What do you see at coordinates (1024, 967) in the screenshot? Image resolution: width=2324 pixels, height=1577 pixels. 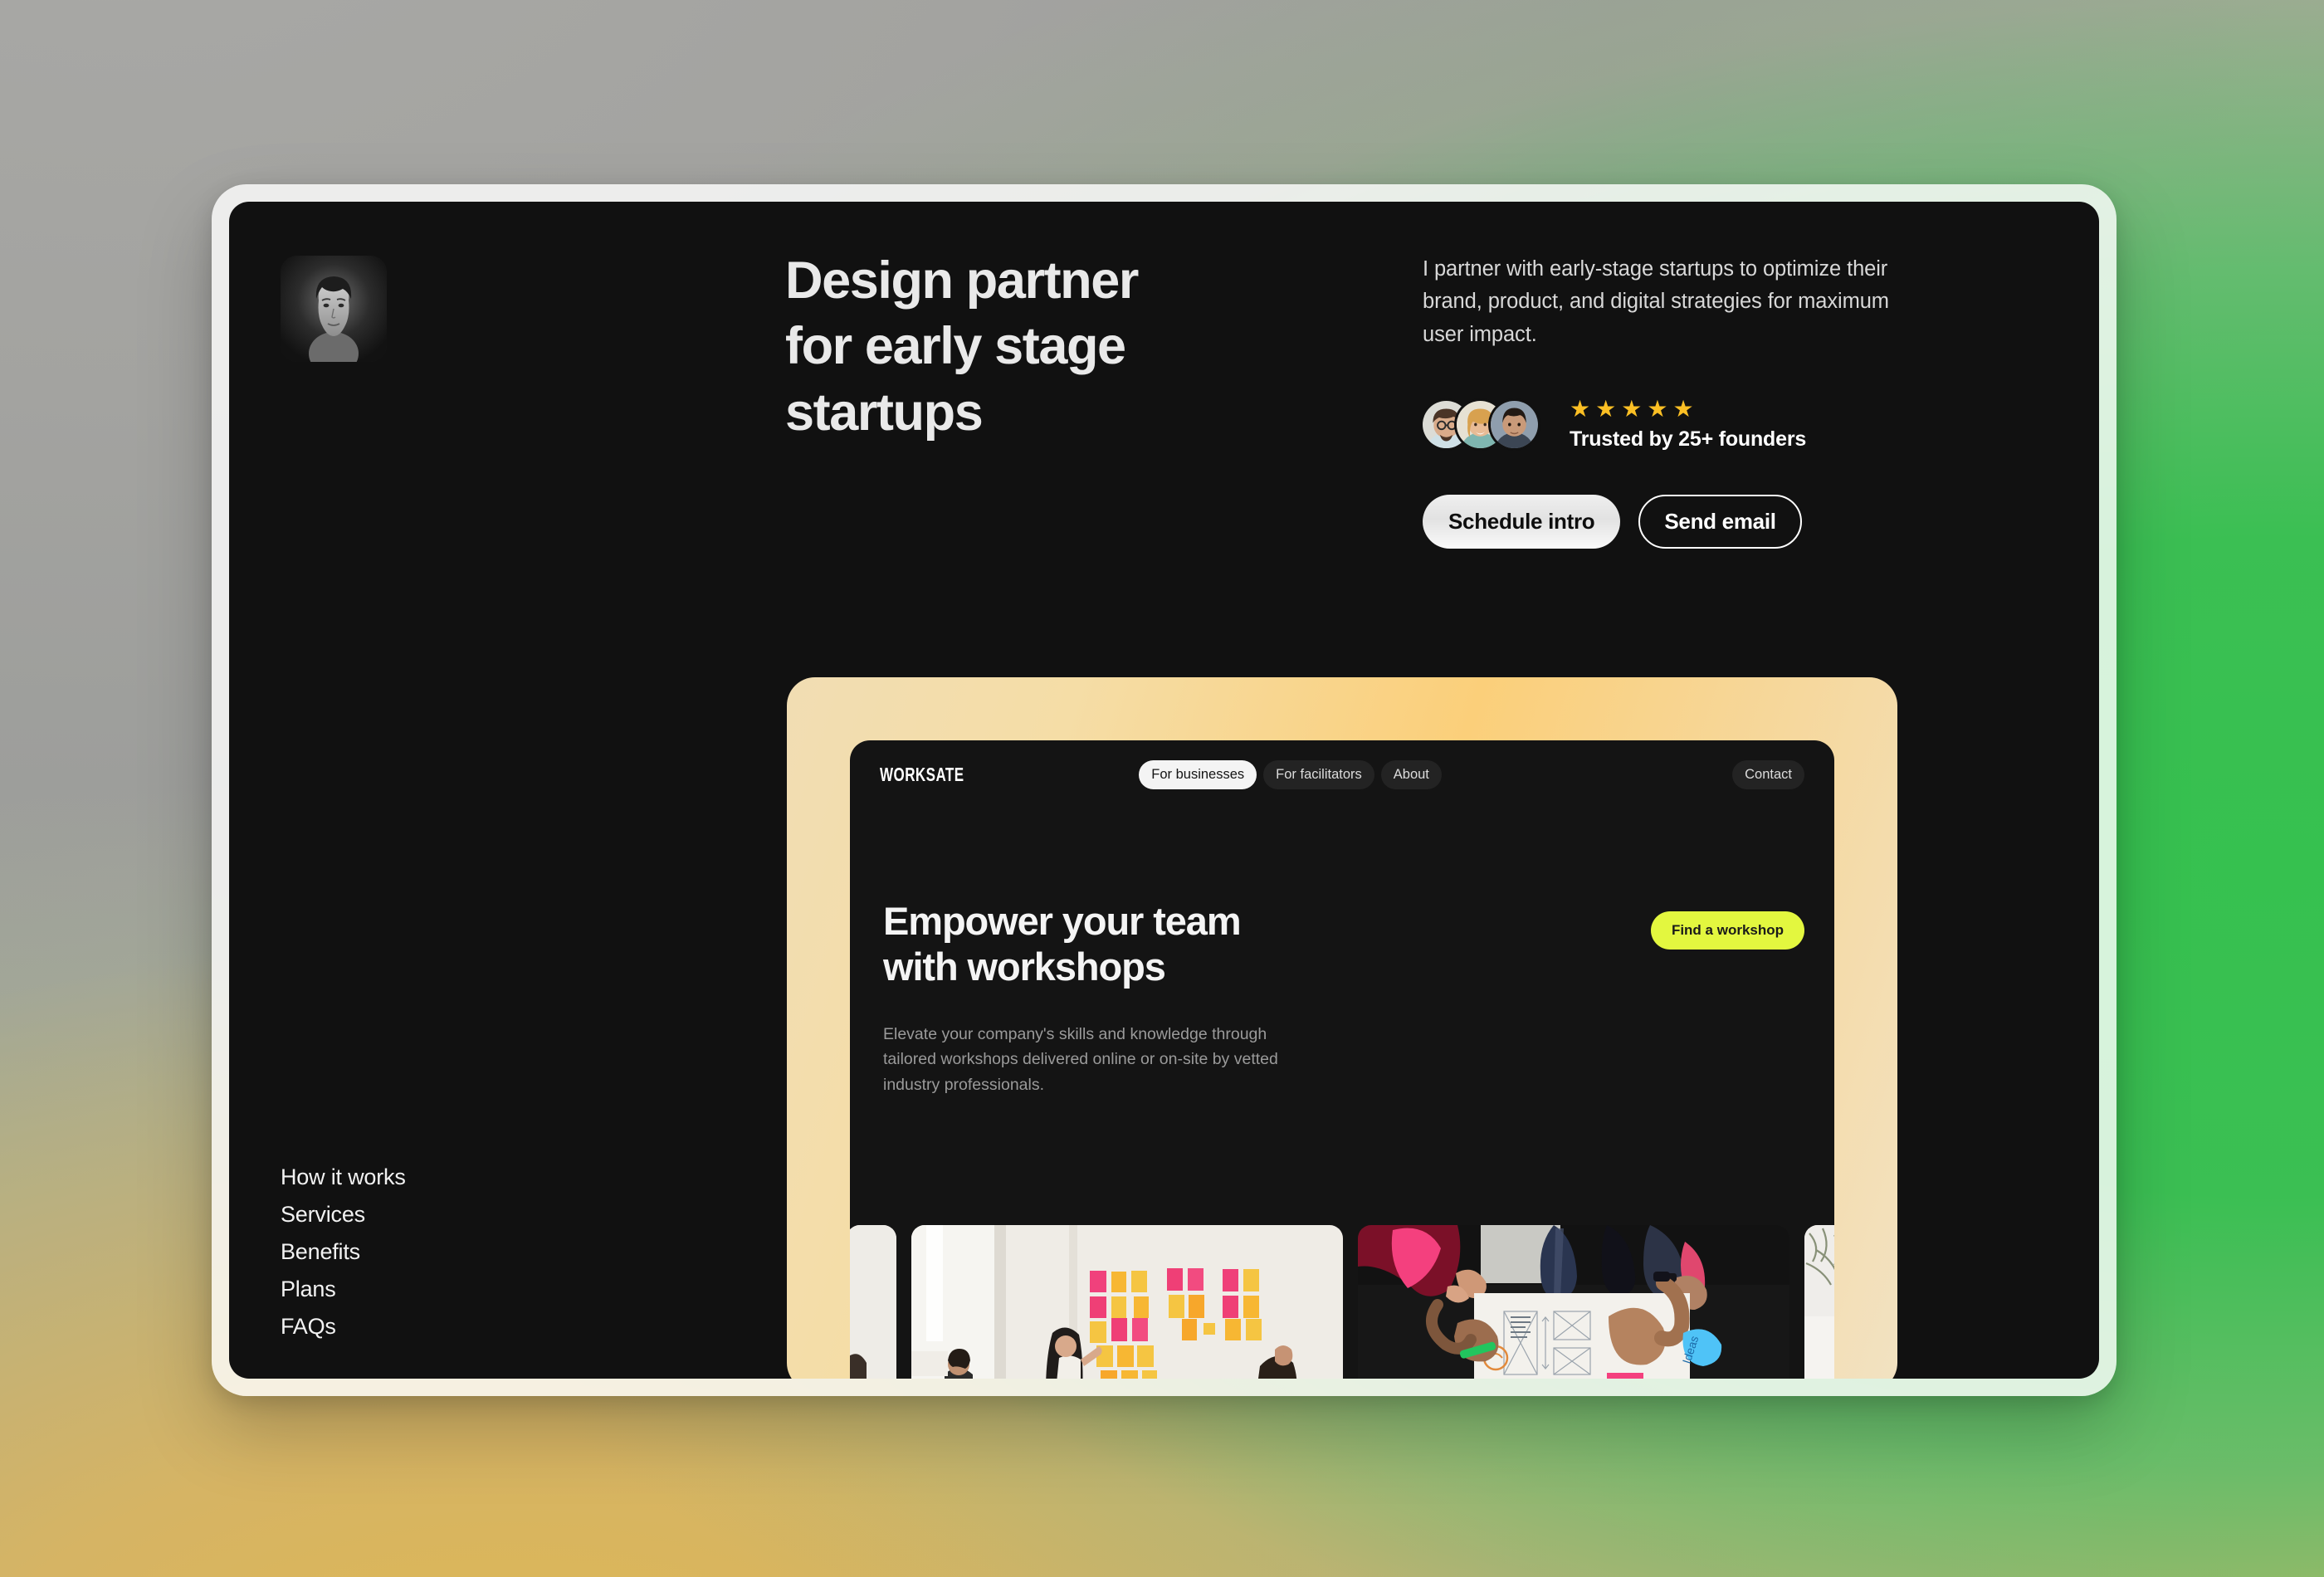 I see `mockup-title-line-2: with workshops` at bounding box center [1024, 967].